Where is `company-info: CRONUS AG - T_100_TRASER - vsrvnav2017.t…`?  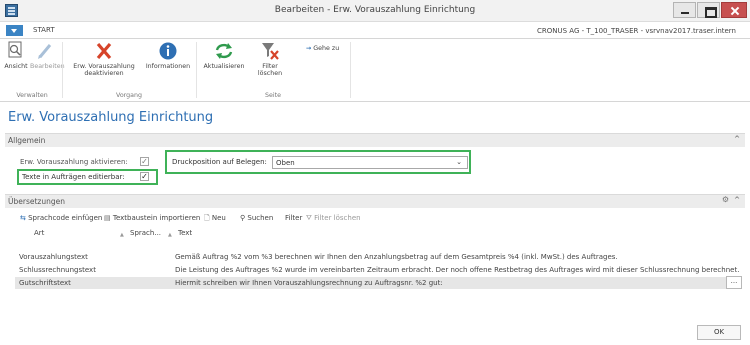 company-info: CRONUS AG - T_100_TRASER - vsrvnav2017.t… is located at coordinates (636, 31).